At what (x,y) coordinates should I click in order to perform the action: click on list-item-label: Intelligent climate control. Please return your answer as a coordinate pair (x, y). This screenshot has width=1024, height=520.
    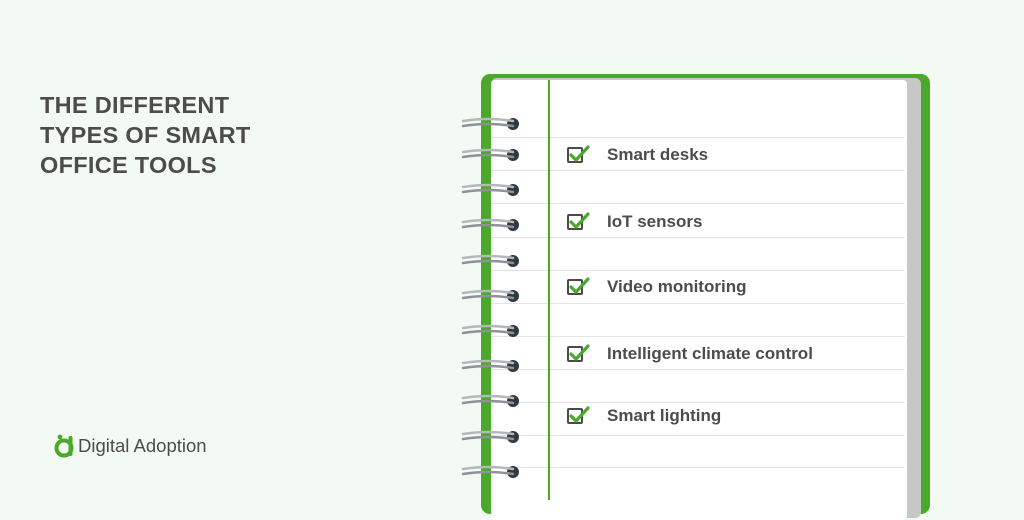
    Looking at the image, I should click on (710, 353).